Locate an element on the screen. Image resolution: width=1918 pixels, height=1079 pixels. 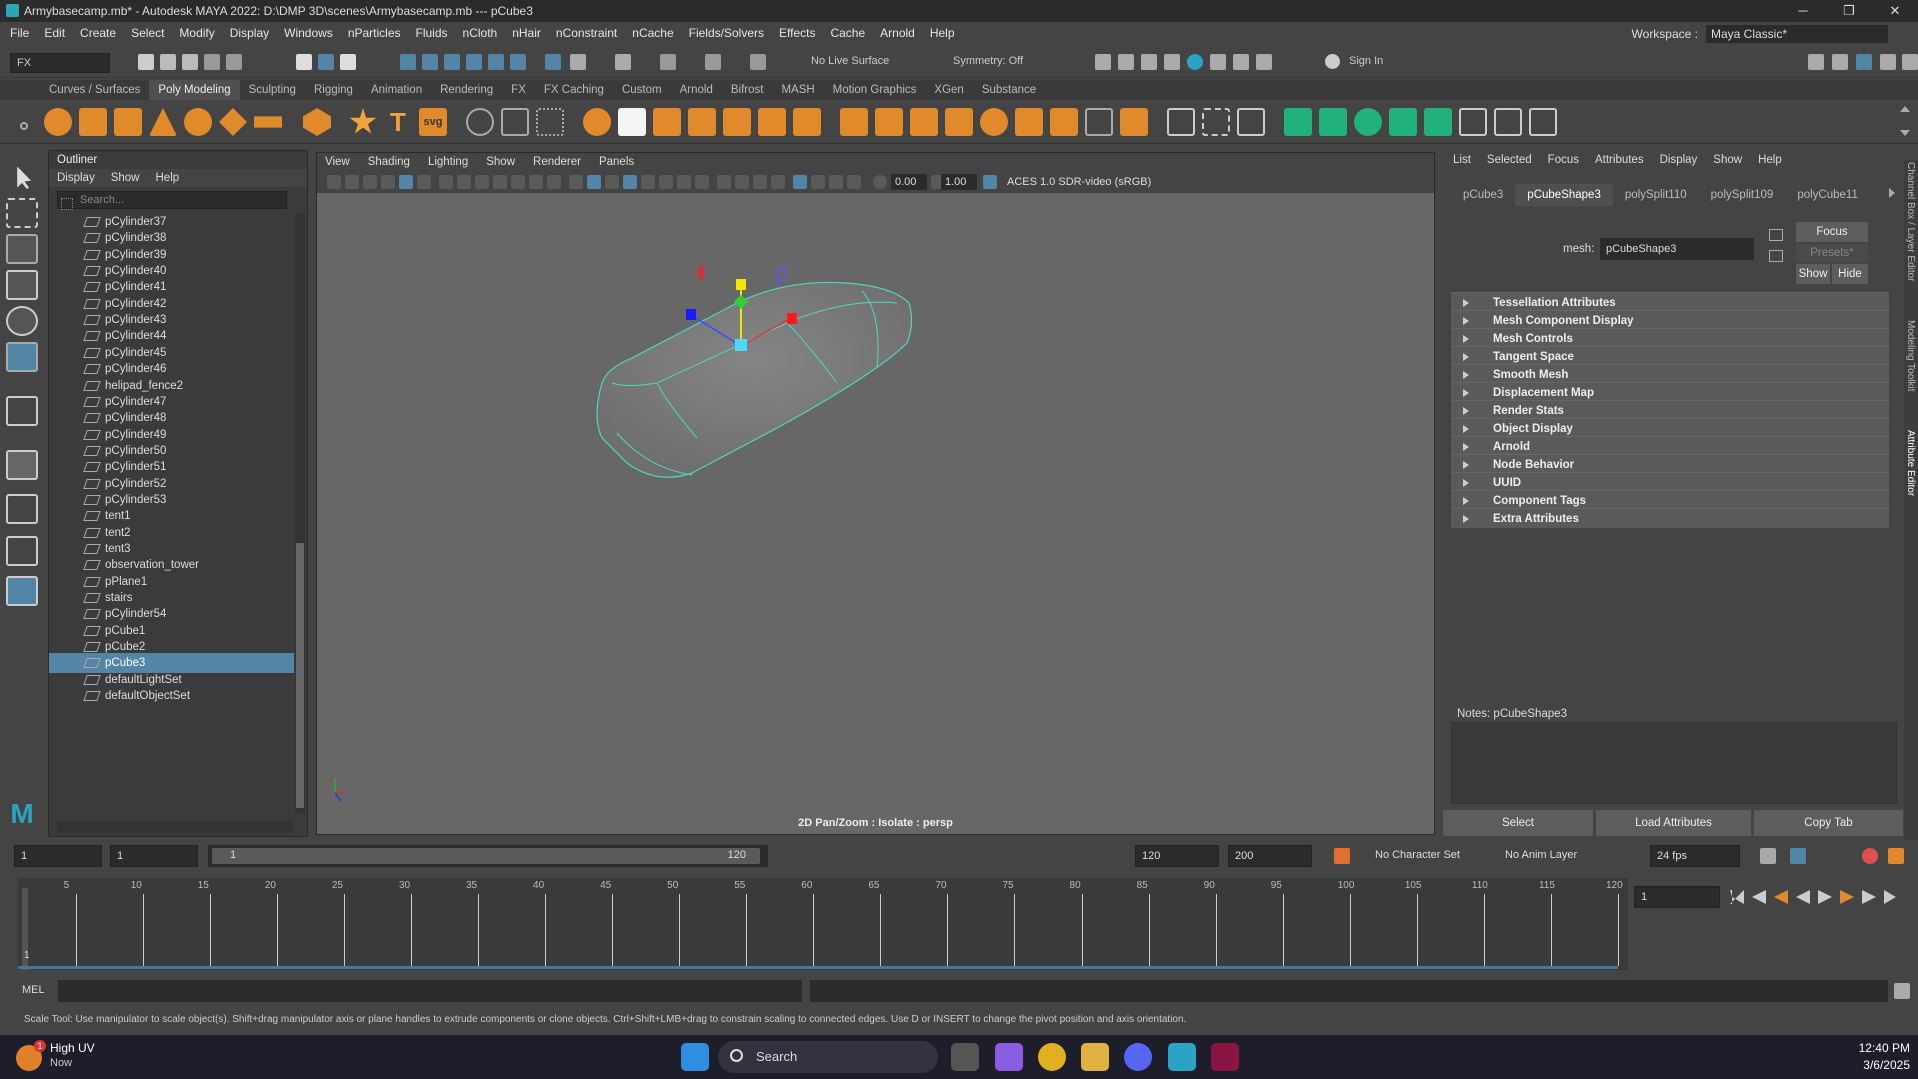
playback-start-field: 1 is located at coordinates (154, 856).